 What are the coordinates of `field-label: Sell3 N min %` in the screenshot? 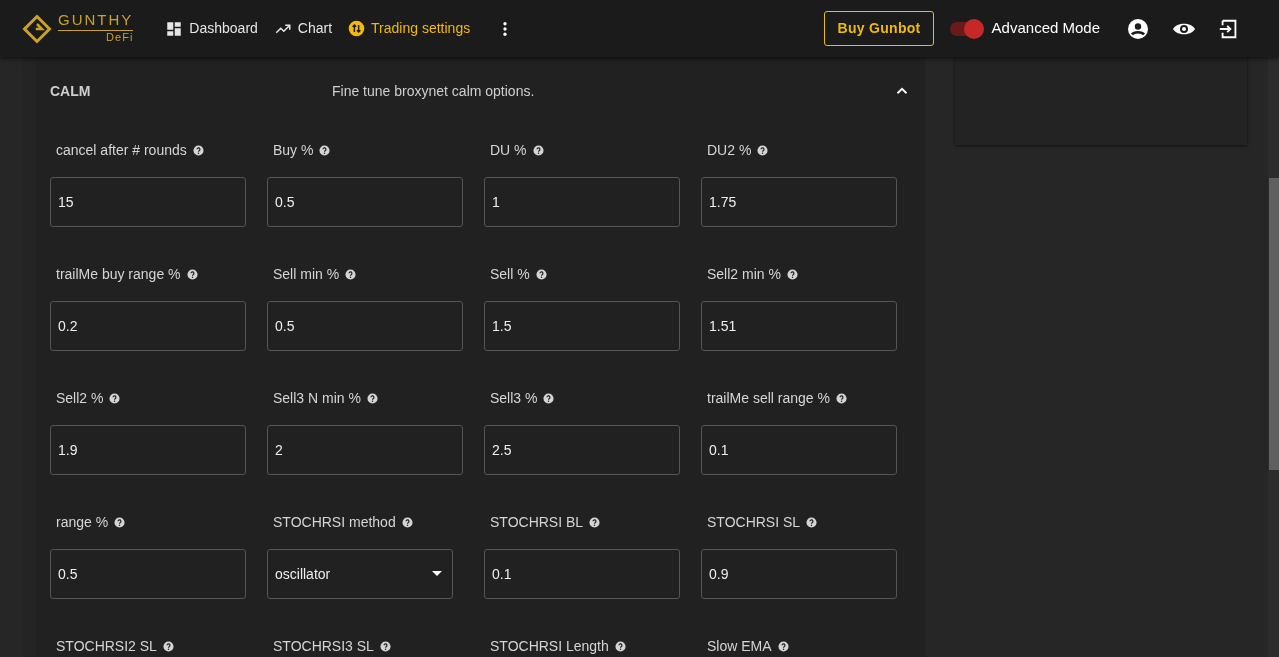 It's located at (317, 398).